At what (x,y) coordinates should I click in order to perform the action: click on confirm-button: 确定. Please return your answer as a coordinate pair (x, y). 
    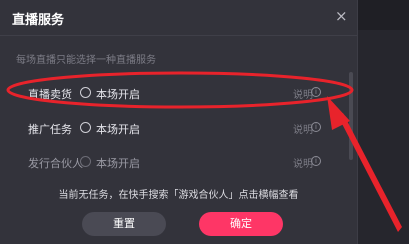
    Looking at the image, I should click on (241, 224).